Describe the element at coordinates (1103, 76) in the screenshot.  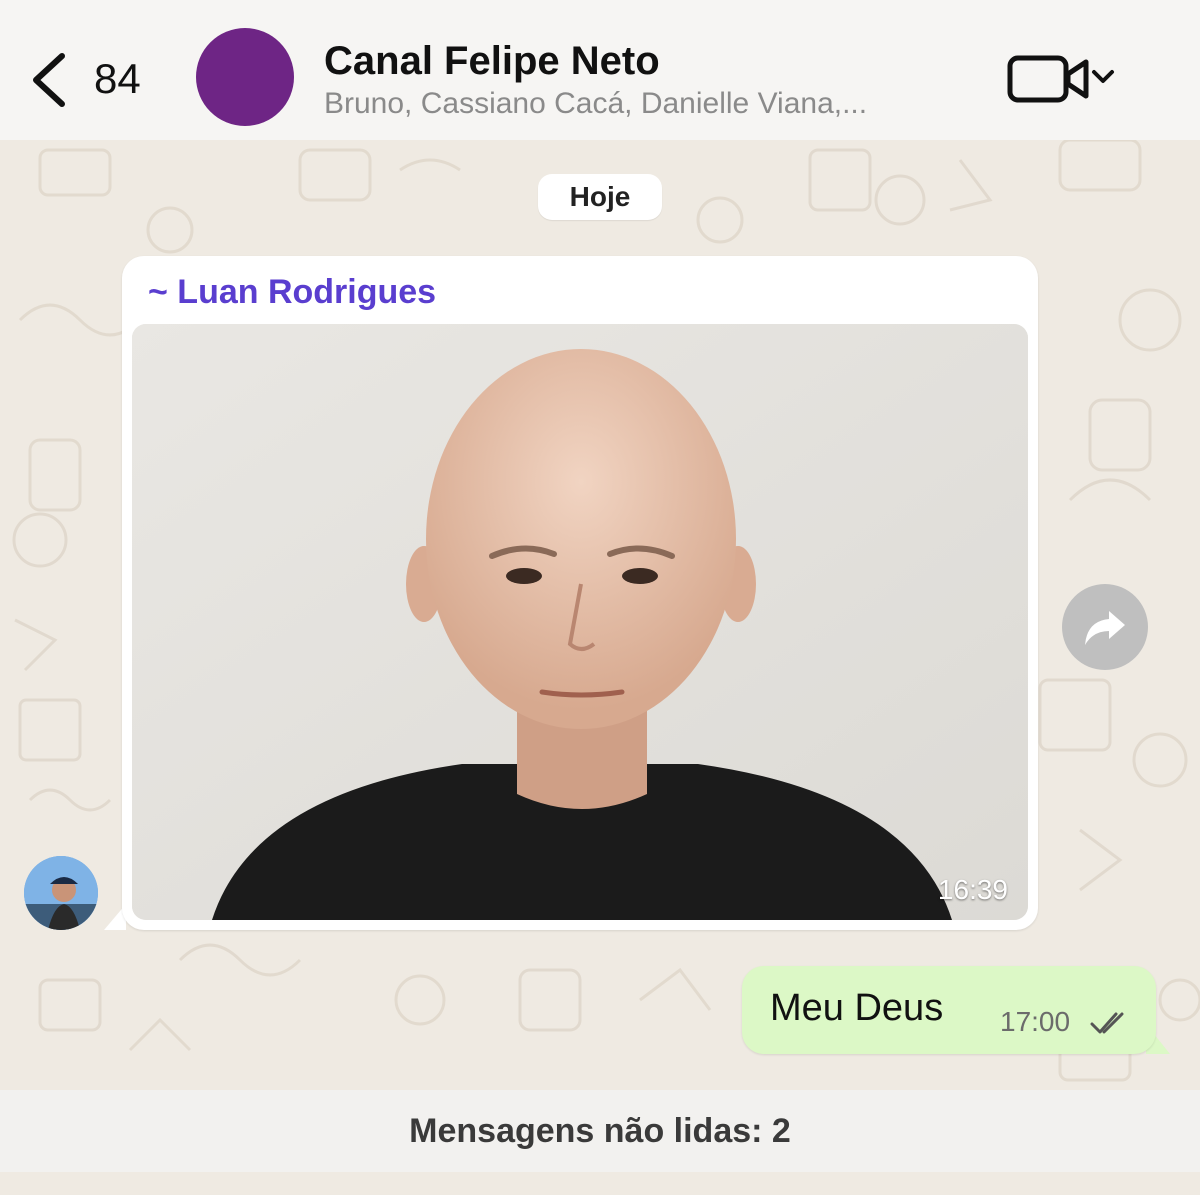
I see `chevron-down-icon` at that location.